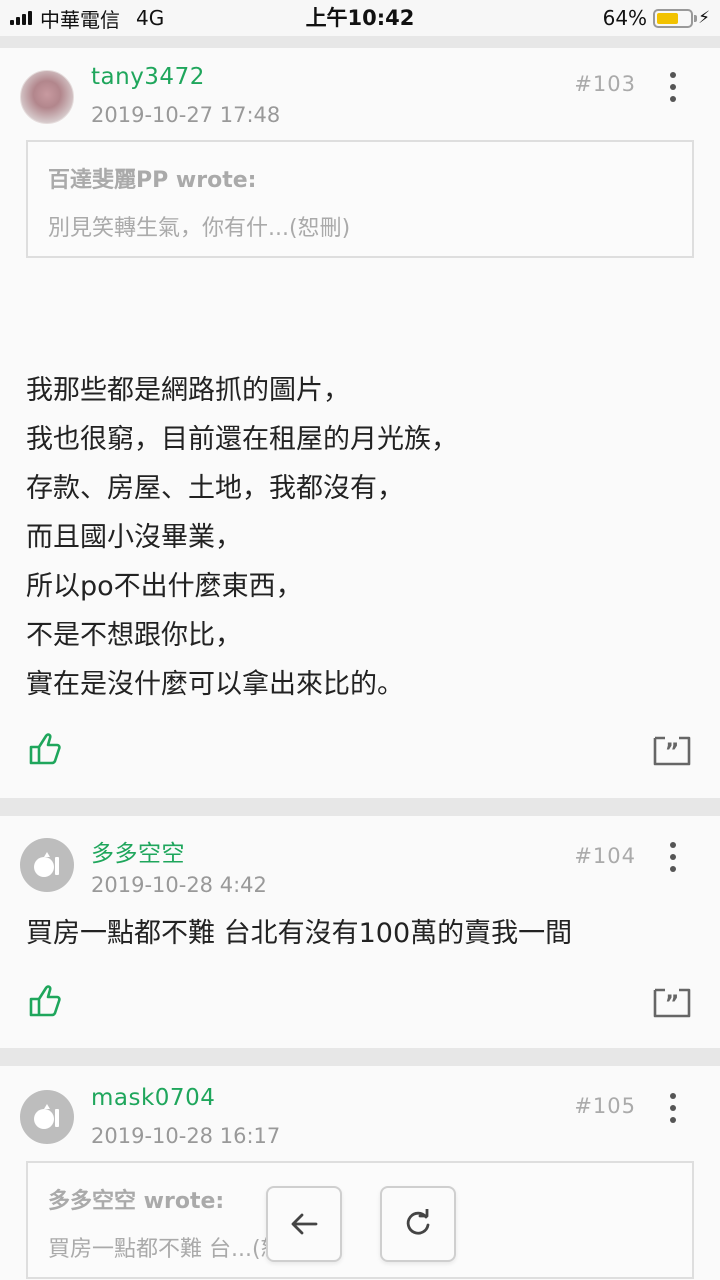 The image size is (720, 1280). Describe the element at coordinates (164, 586) in the screenshot. I see `post-body-line: 所以po不出什麼東西，` at that location.